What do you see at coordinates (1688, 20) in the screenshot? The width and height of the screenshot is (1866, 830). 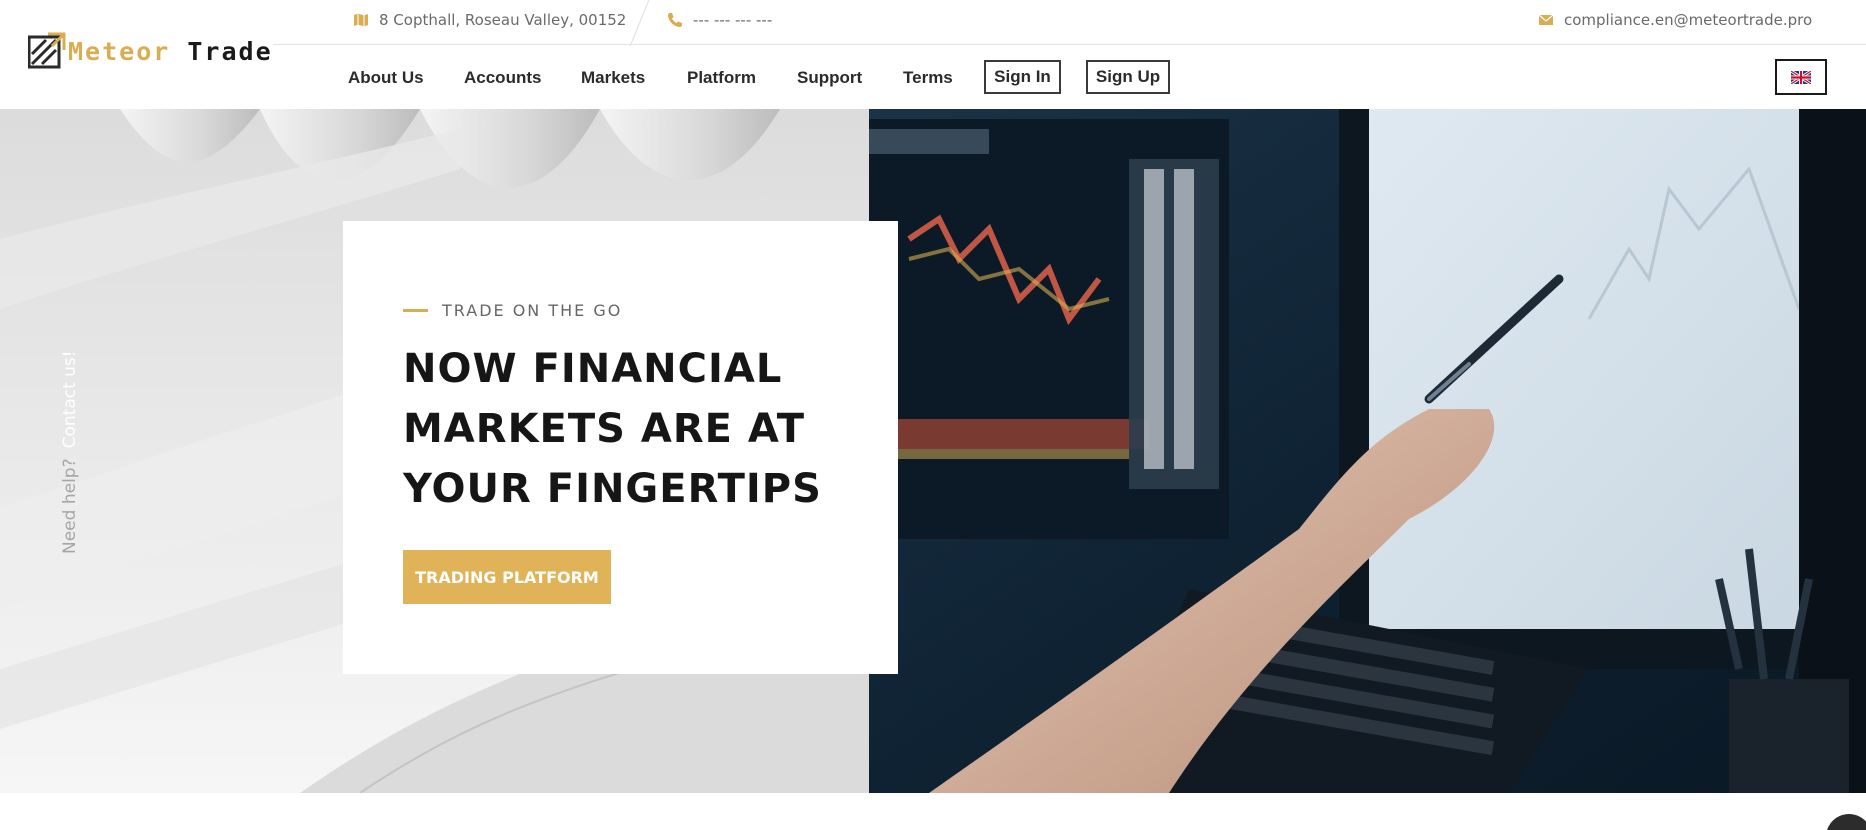 I see `email-text: compliance.en@meteortrade.pro` at bounding box center [1688, 20].